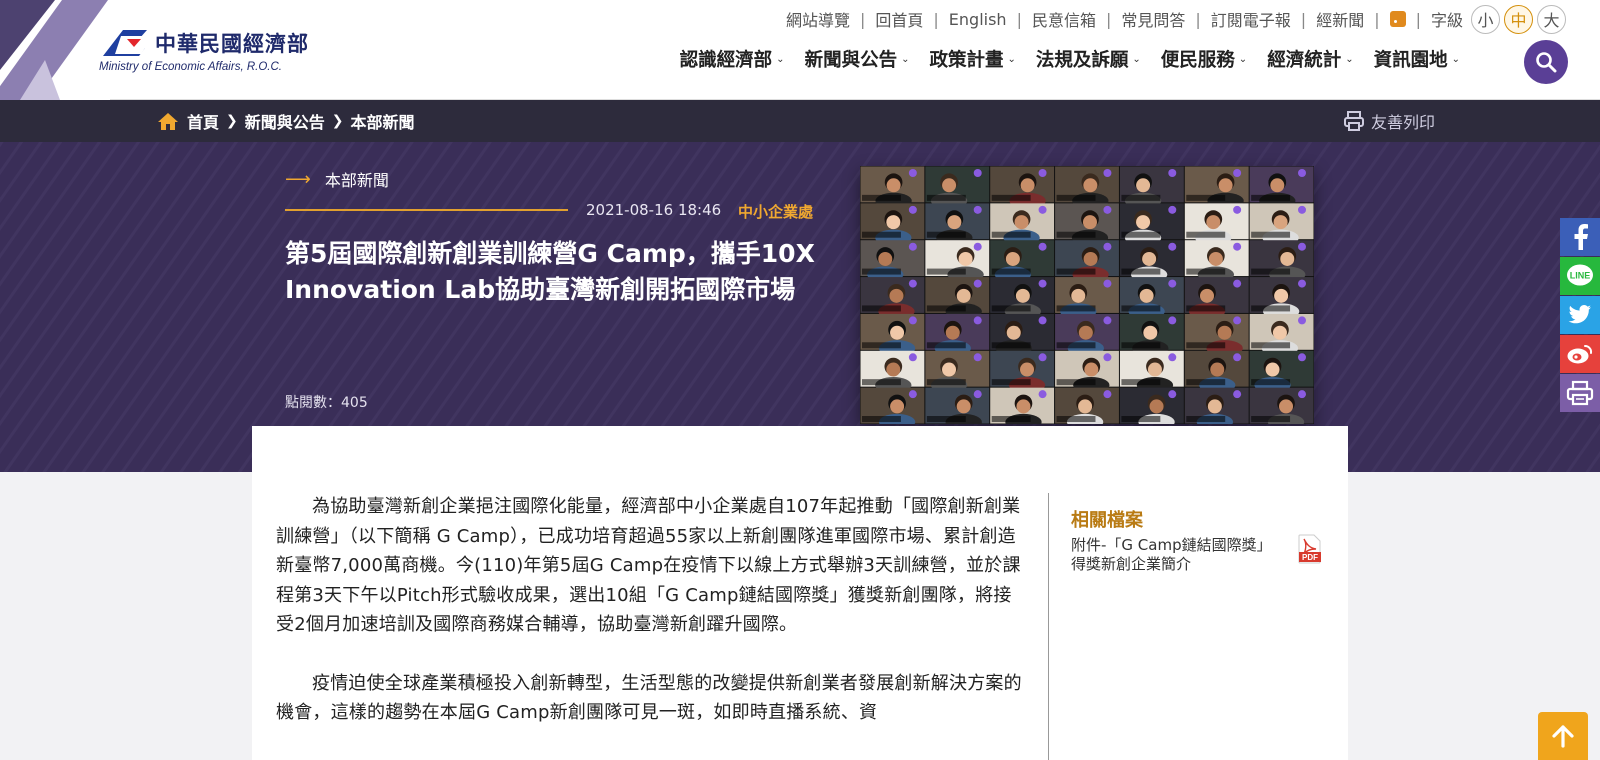 The width and height of the screenshot is (1600, 760). Describe the element at coordinates (1310, 59) in the screenshot. I see `nav-statistics: 經濟統計 ⌄` at that location.